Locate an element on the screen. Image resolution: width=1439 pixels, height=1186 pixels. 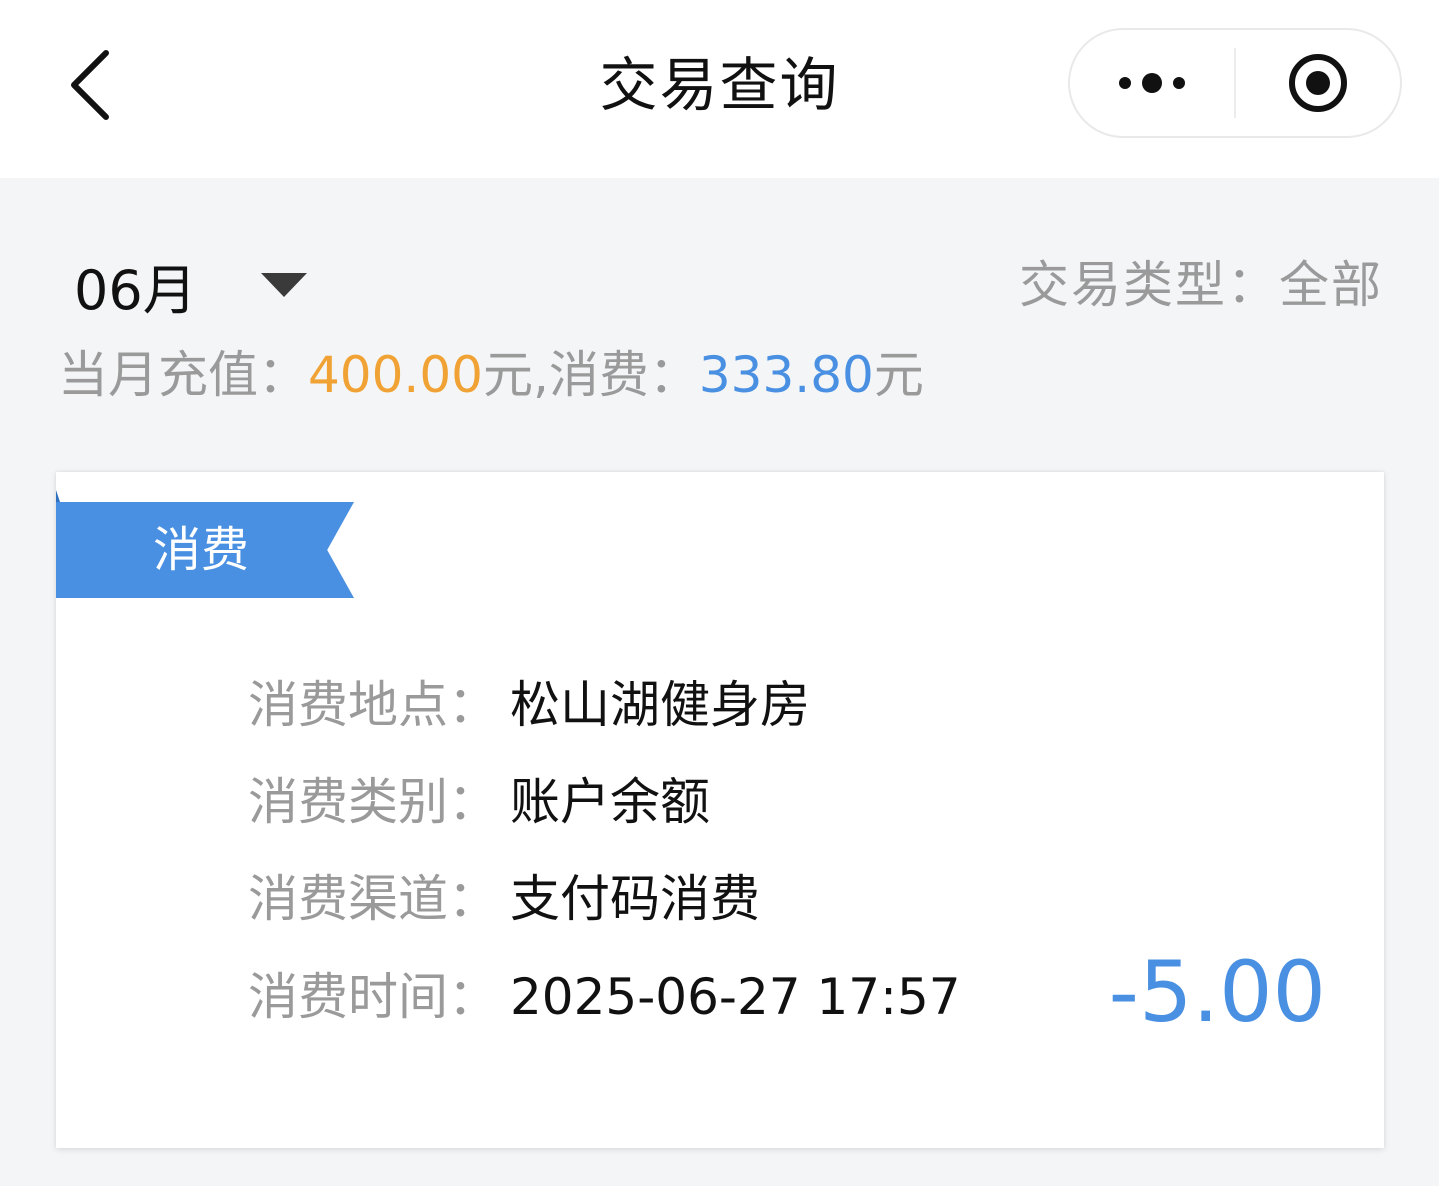
detail-row-category: 消费类别： 账户余额 is located at coordinates (479, 802).